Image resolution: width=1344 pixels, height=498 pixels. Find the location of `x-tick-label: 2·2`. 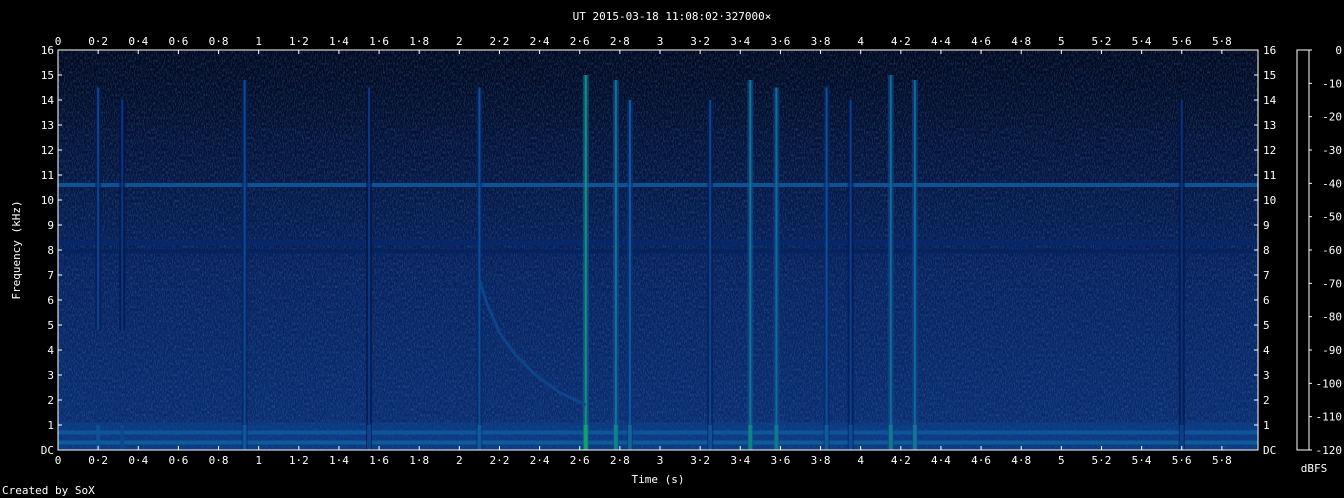

x-tick-label: 2·2 is located at coordinates (500, 41).